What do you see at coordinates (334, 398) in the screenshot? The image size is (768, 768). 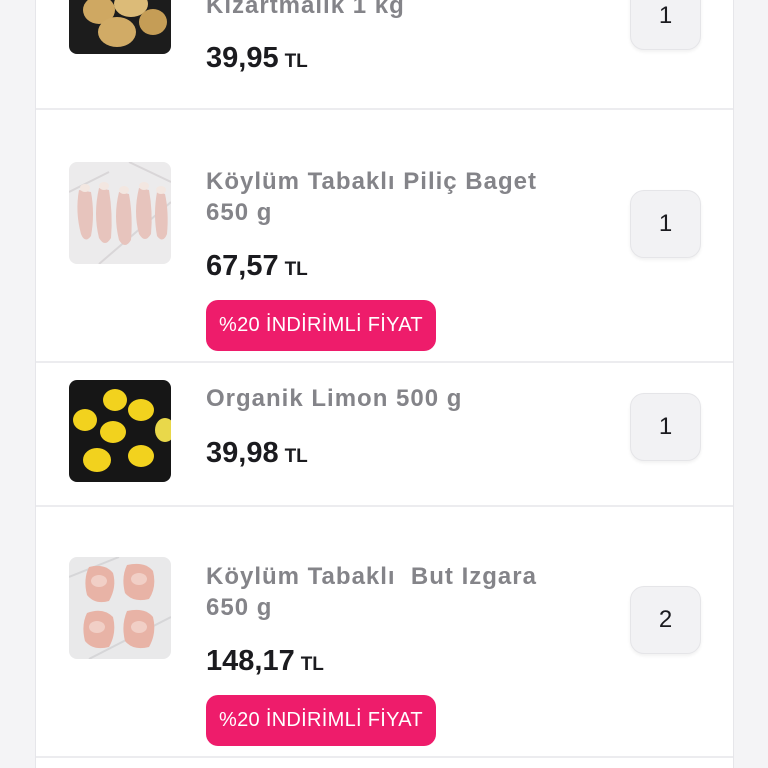 I see `product-name: Organik Limon 500 g` at bounding box center [334, 398].